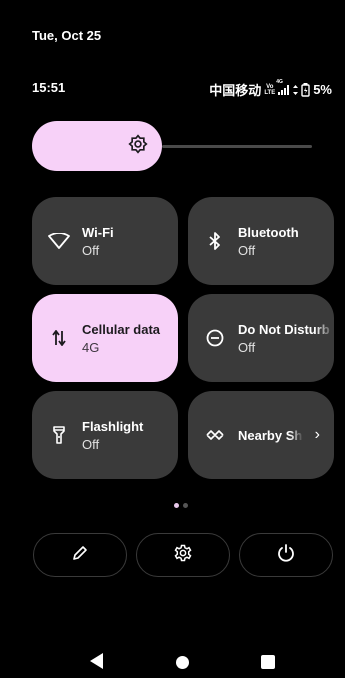 This screenshot has height=678, width=345. Describe the element at coordinates (113, 426) in the screenshot. I see `tile-flashlight-label: Flashlight` at that location.